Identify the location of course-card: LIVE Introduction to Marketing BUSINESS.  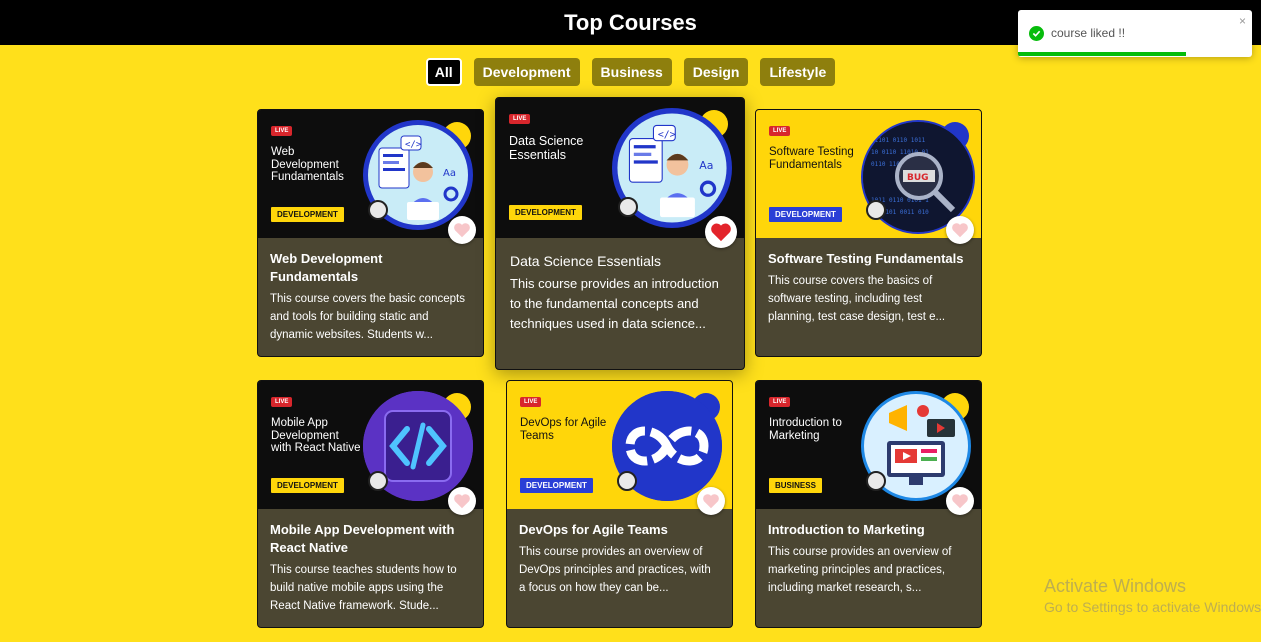
(868, 504).